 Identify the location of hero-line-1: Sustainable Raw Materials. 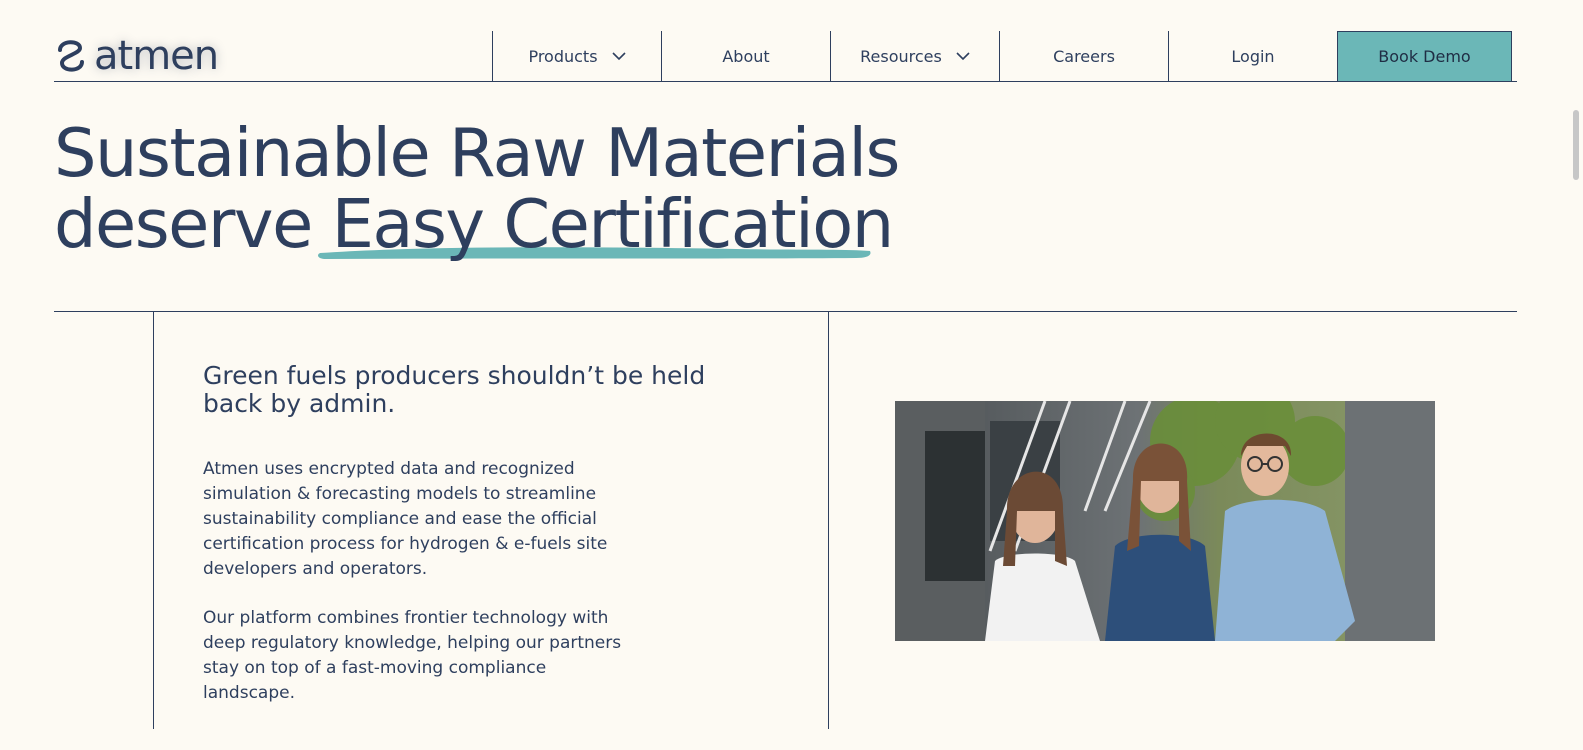
(477, 153).